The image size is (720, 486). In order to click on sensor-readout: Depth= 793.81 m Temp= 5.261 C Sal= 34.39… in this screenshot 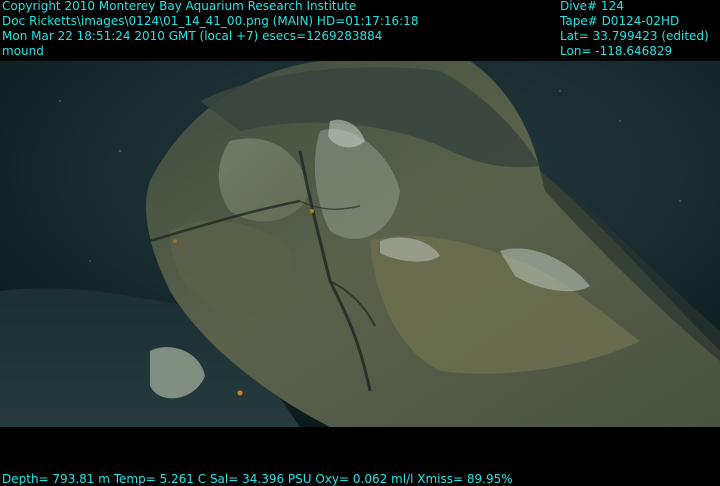, I will do `click(257, 479)`.